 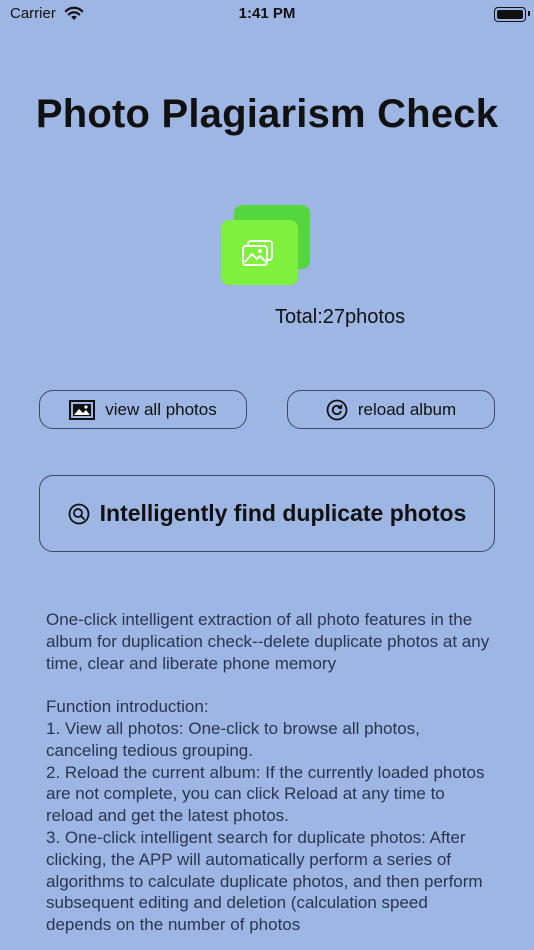 I want to click on photo-count-label: Total:27photos, so click(x=340, y=317).